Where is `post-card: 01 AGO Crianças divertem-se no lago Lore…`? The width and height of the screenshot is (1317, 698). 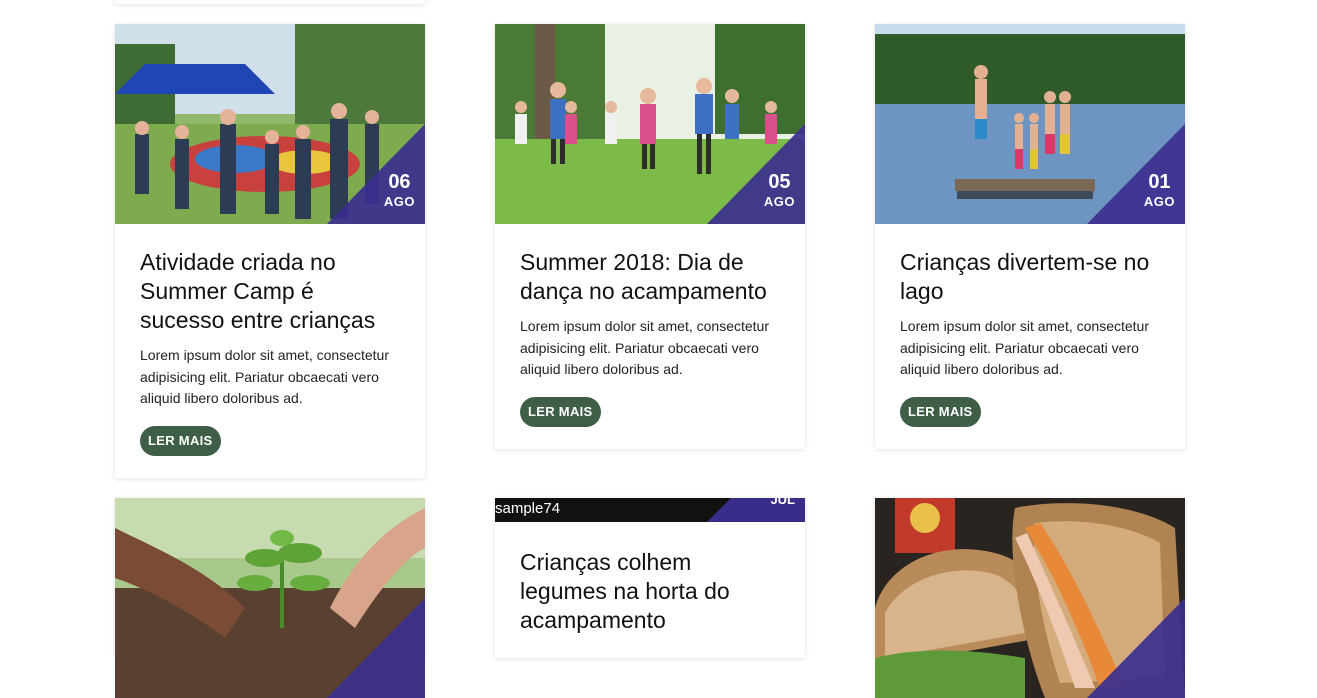
post-card: 01 AGO Crianças divertem-se no lago Lore… is located at coordinates (1030, 236).